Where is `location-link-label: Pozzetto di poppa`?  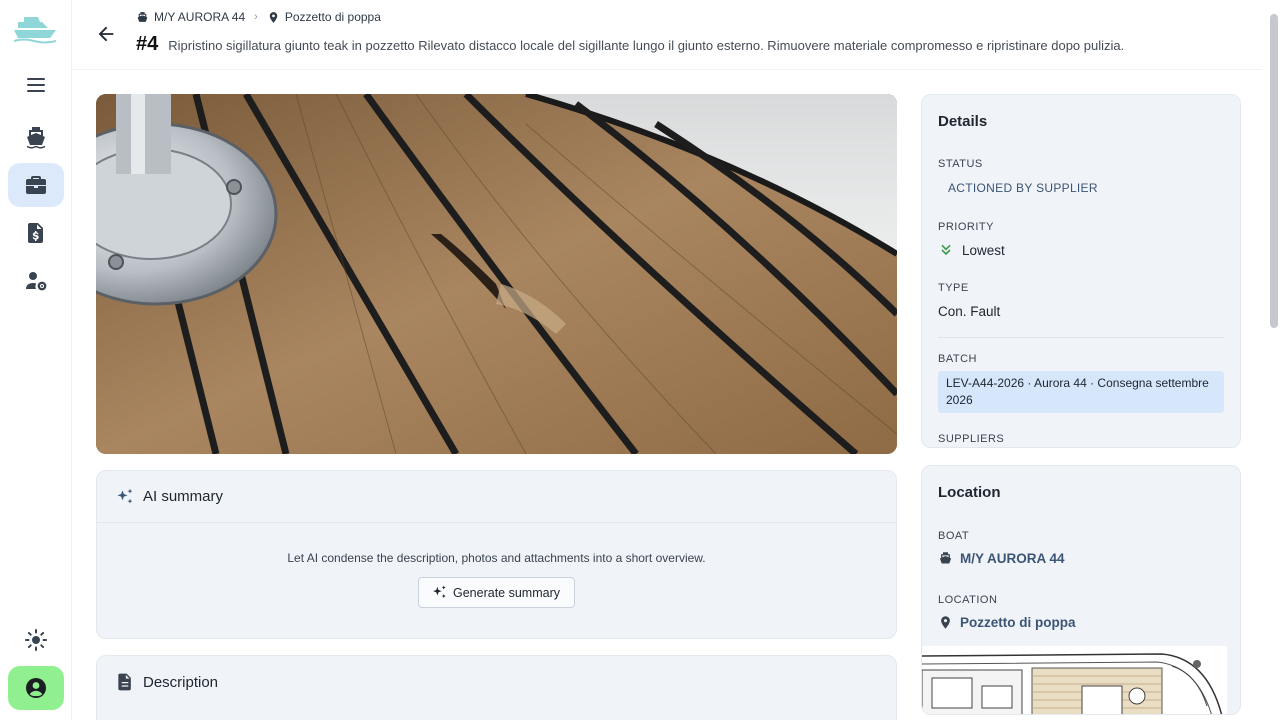
location-link-label: Pozzetto di poppa is located at coordinates (1018, 622).